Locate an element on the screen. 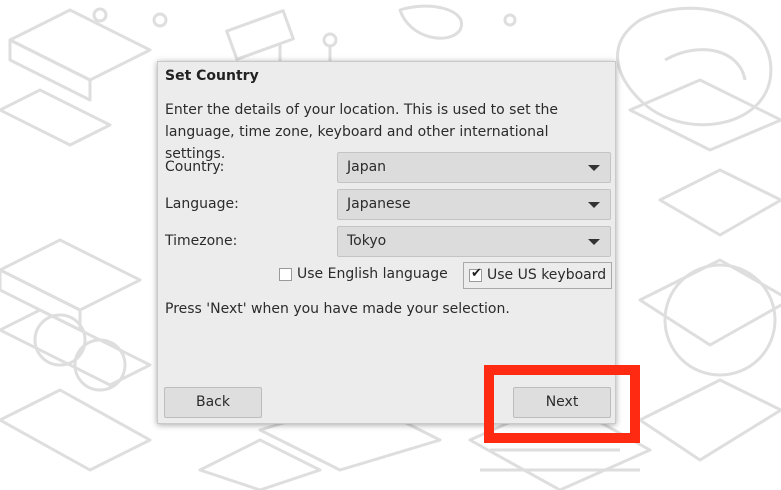 This screenshot has height=490, width=781. use-us-keyboard-checkbox: ✔ Use US keyboard is located at coordinates (537, 275).